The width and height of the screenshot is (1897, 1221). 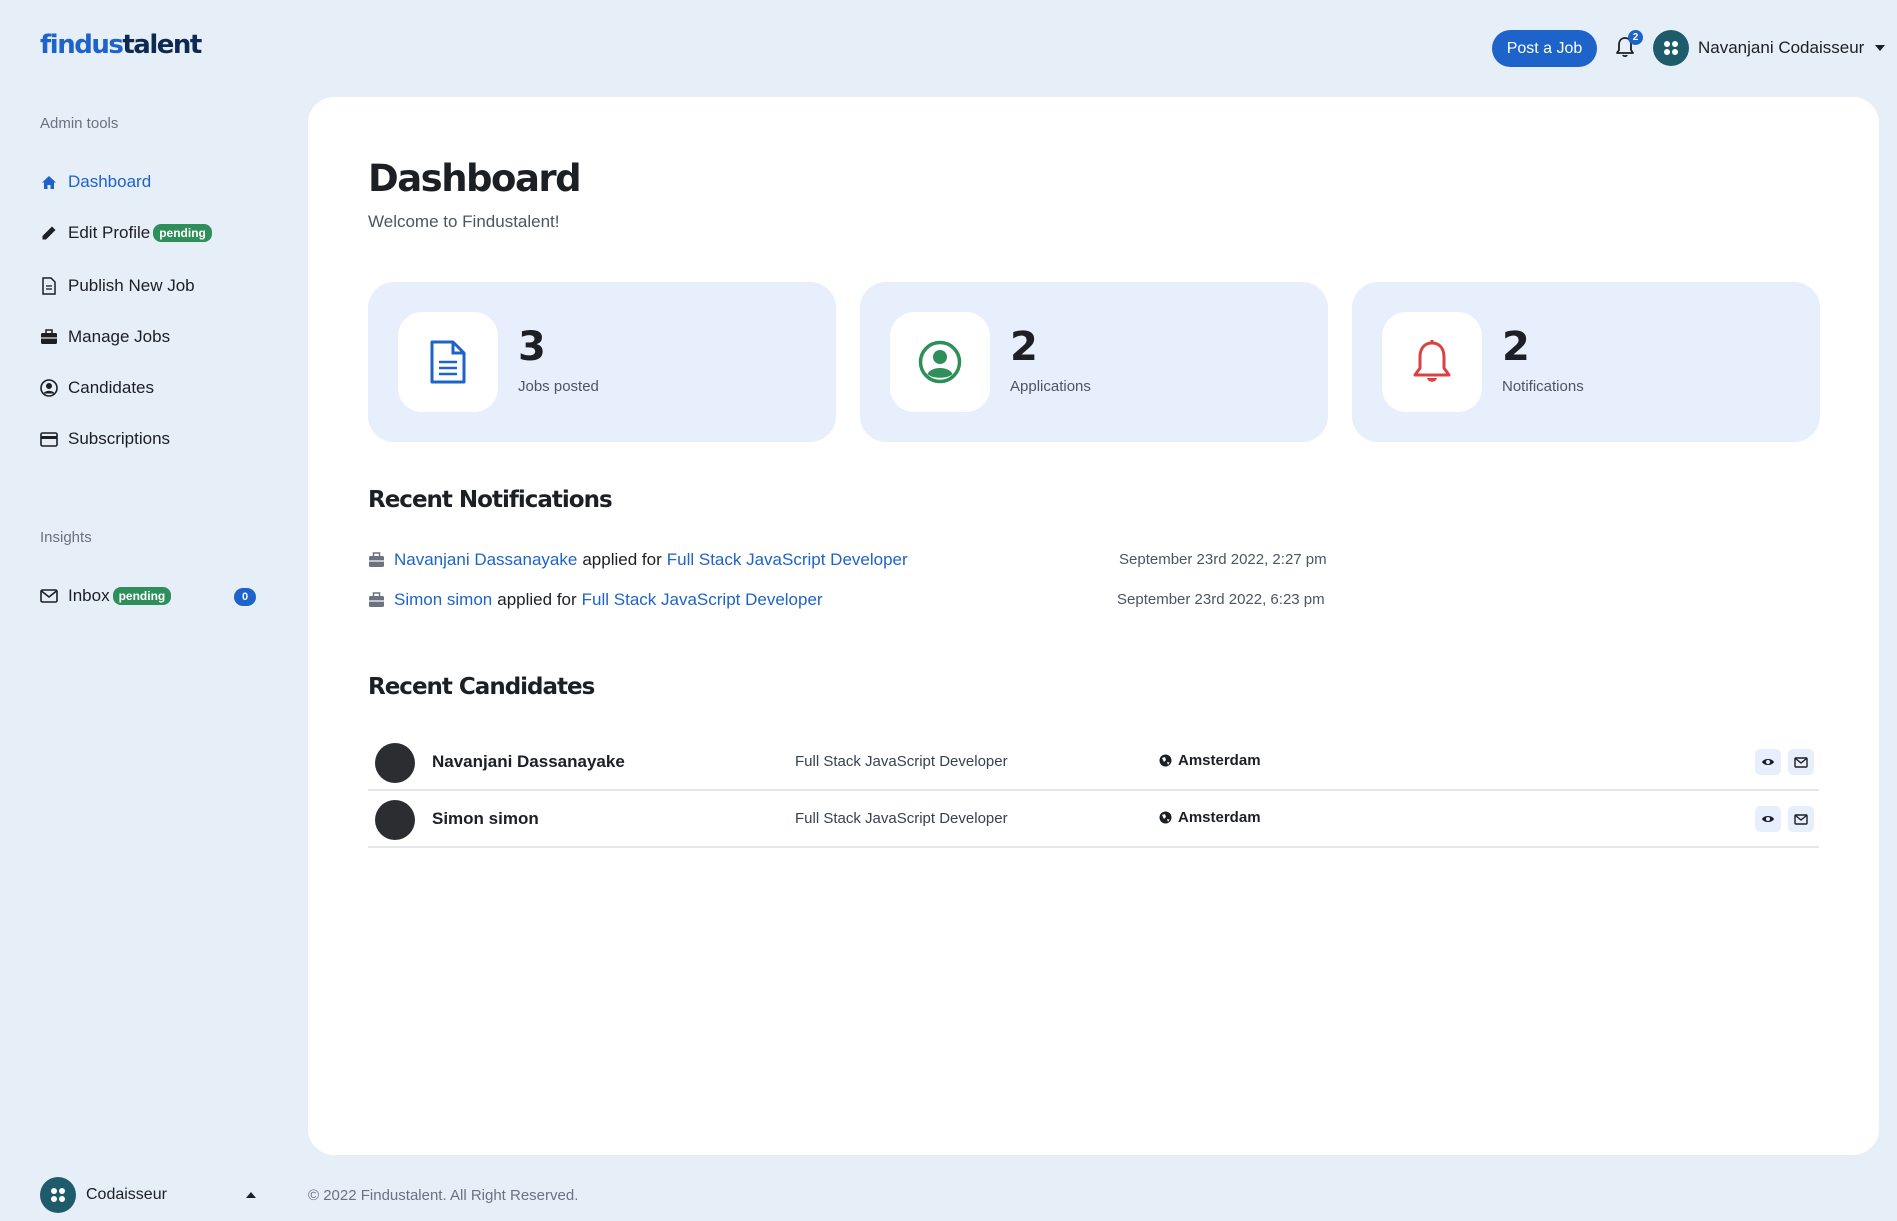 What do you see at coordinates (119, 438) in the screenshot?
I see `sidebar-item-label: Subscriptions` at bounding box center [119, 438].